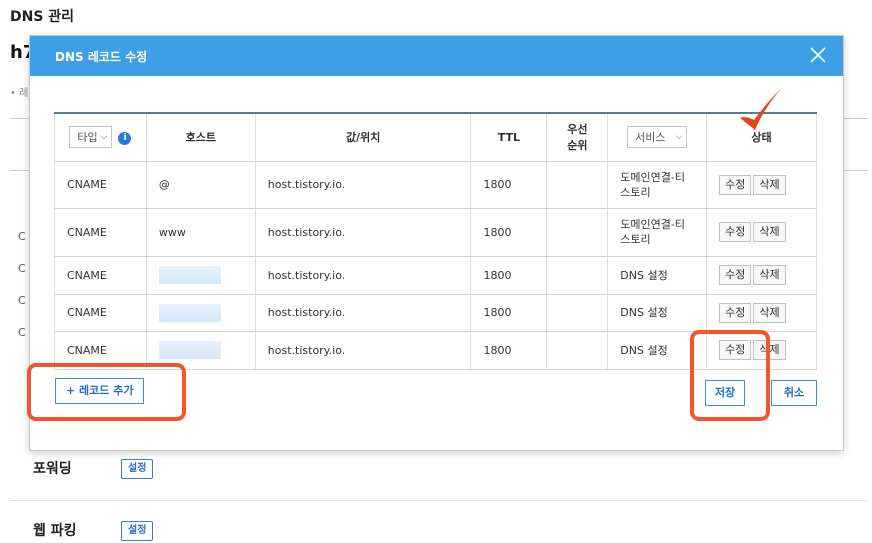  I want to click on value-column-header: 값/위치, so click(362, 137).